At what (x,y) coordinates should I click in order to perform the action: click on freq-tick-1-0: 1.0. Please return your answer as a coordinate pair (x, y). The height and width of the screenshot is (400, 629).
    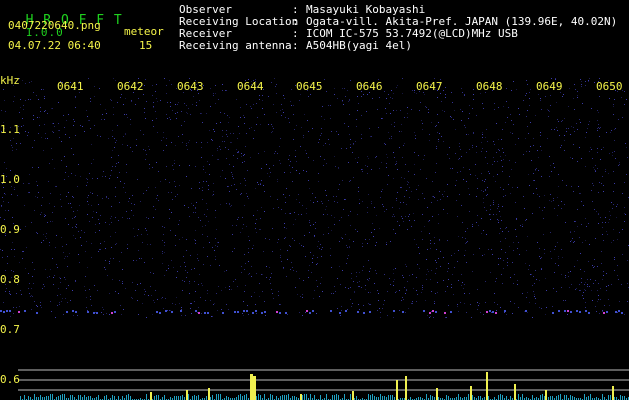
    Looking at the image, I should click on (10, 179).